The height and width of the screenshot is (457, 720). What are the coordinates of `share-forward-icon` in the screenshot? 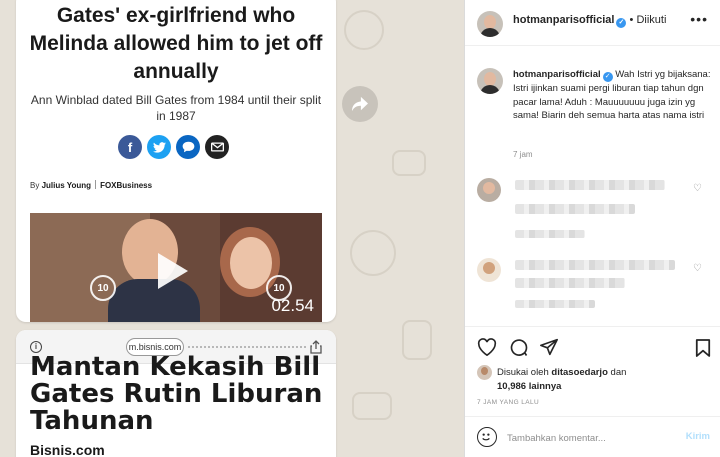 It's located at (360, 104).